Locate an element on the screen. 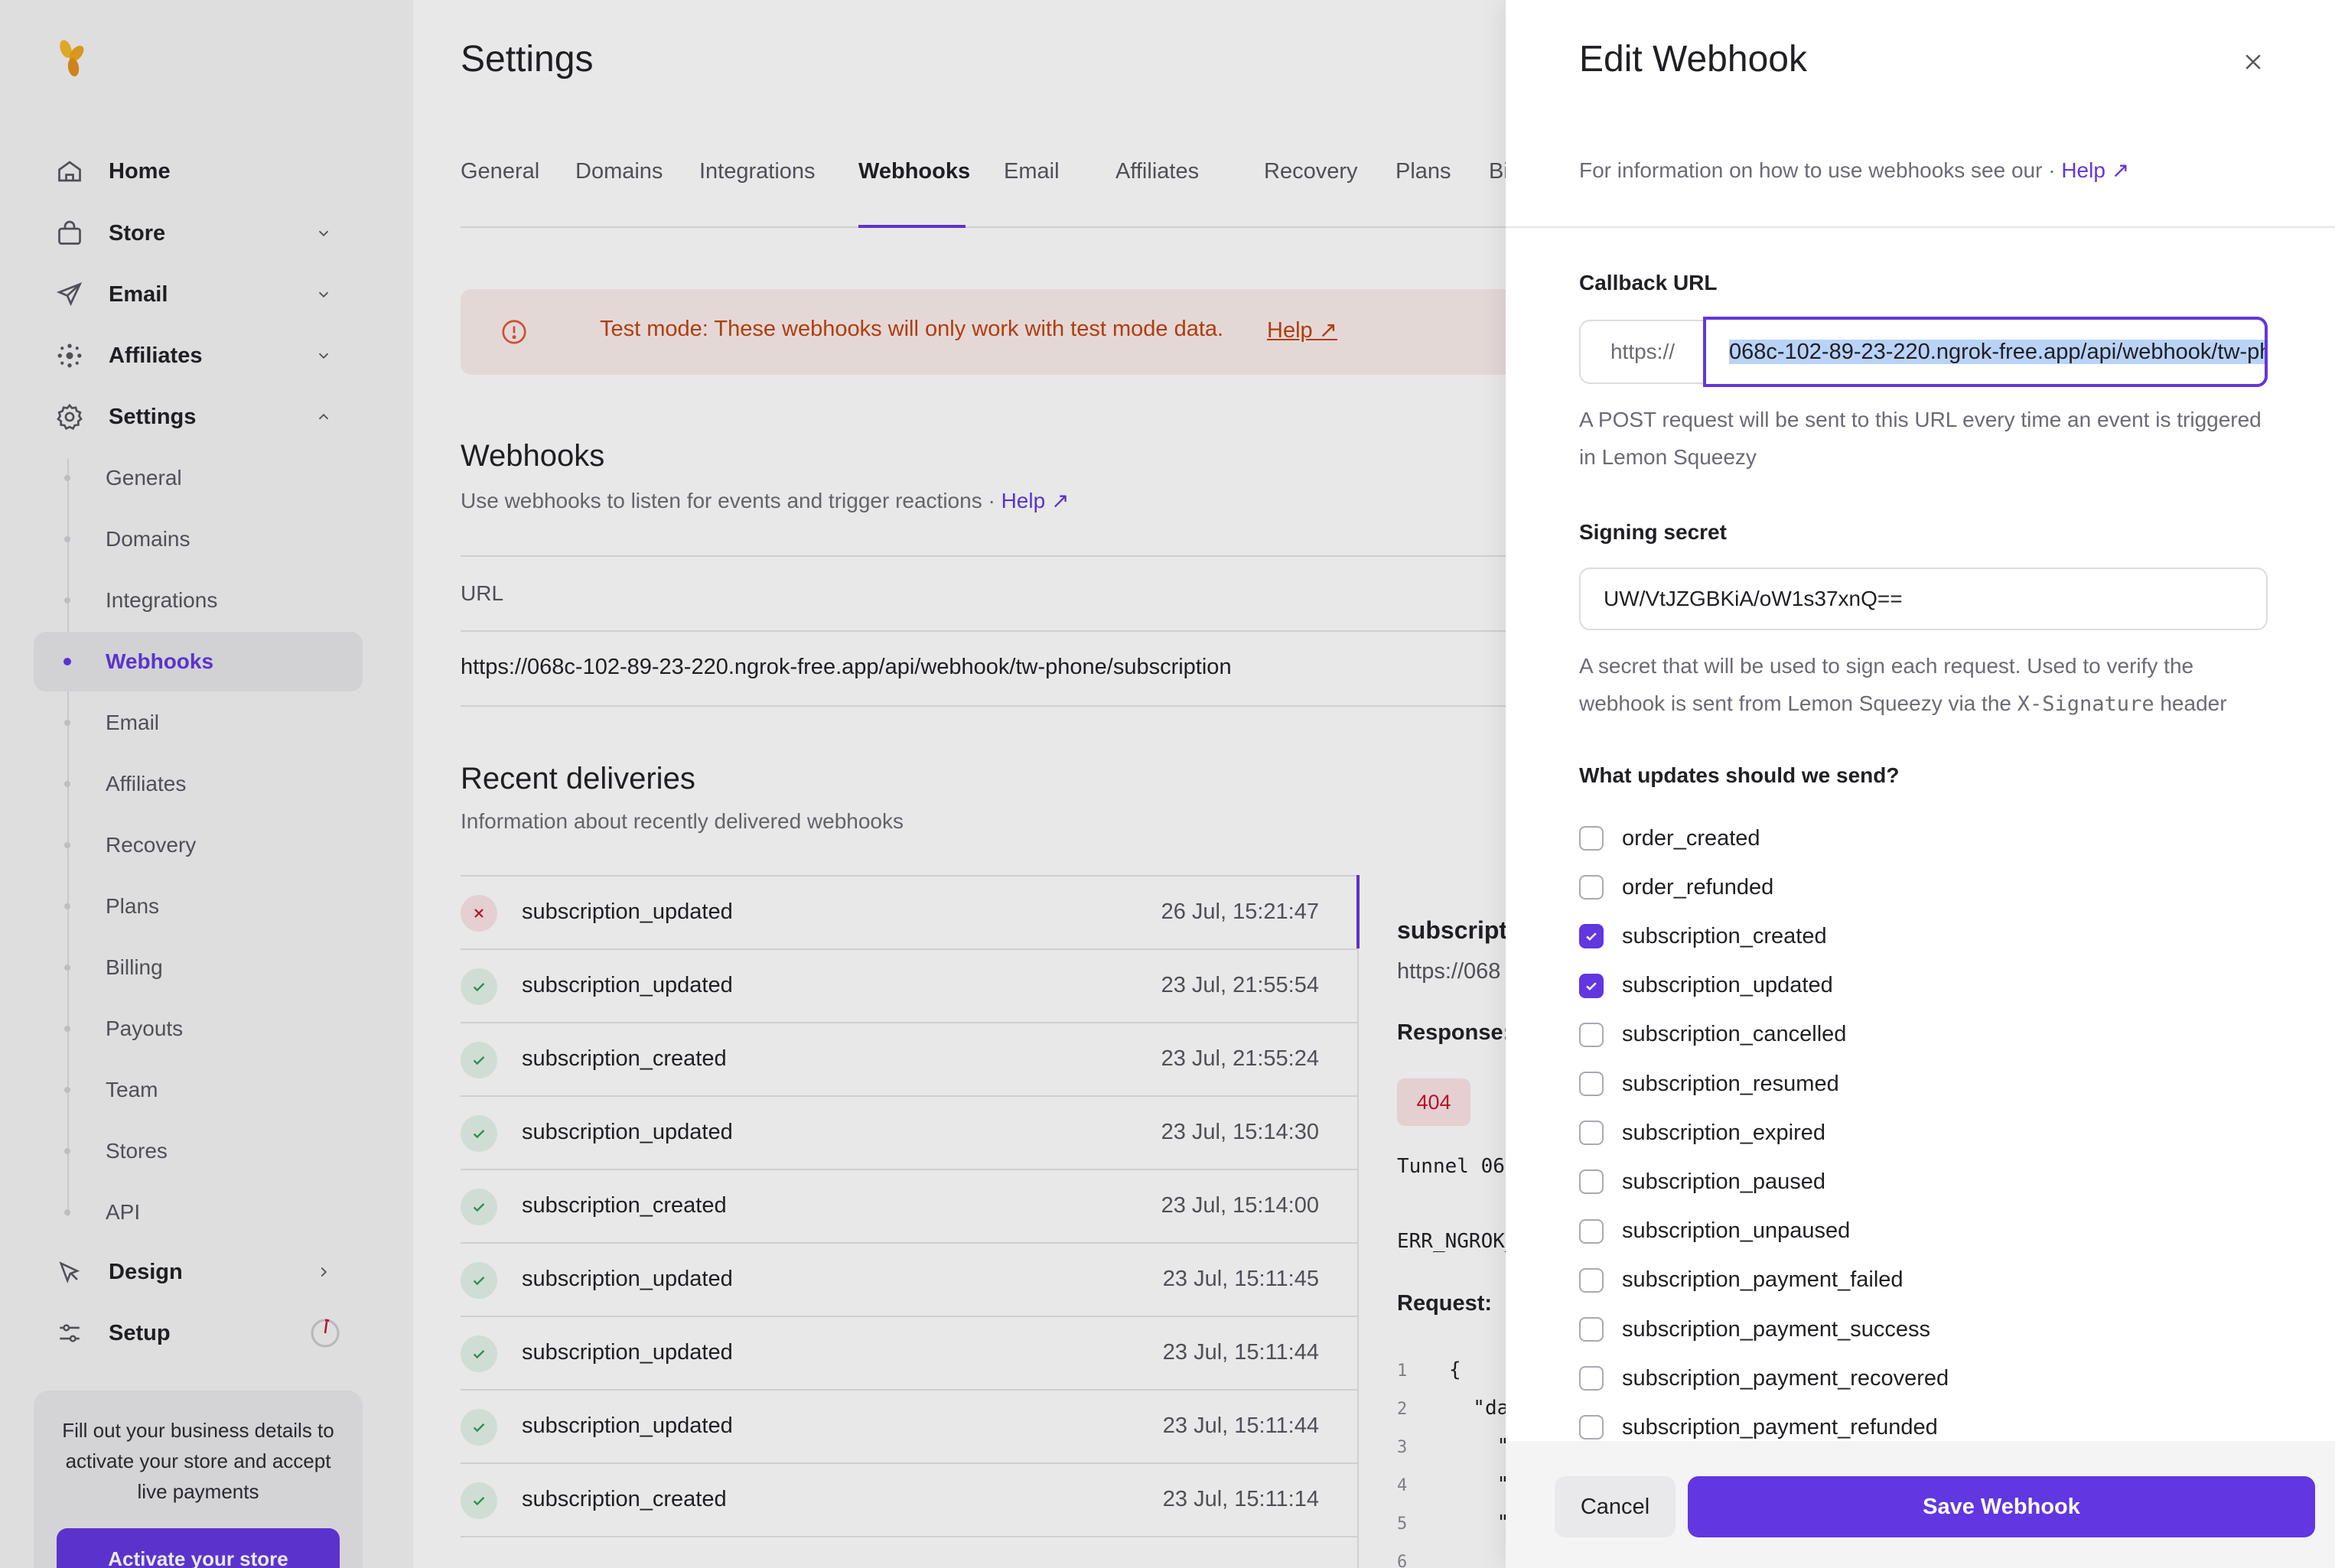  event-option-subscription-paused: subscription_paused is located at coordinates (1702, 1182).